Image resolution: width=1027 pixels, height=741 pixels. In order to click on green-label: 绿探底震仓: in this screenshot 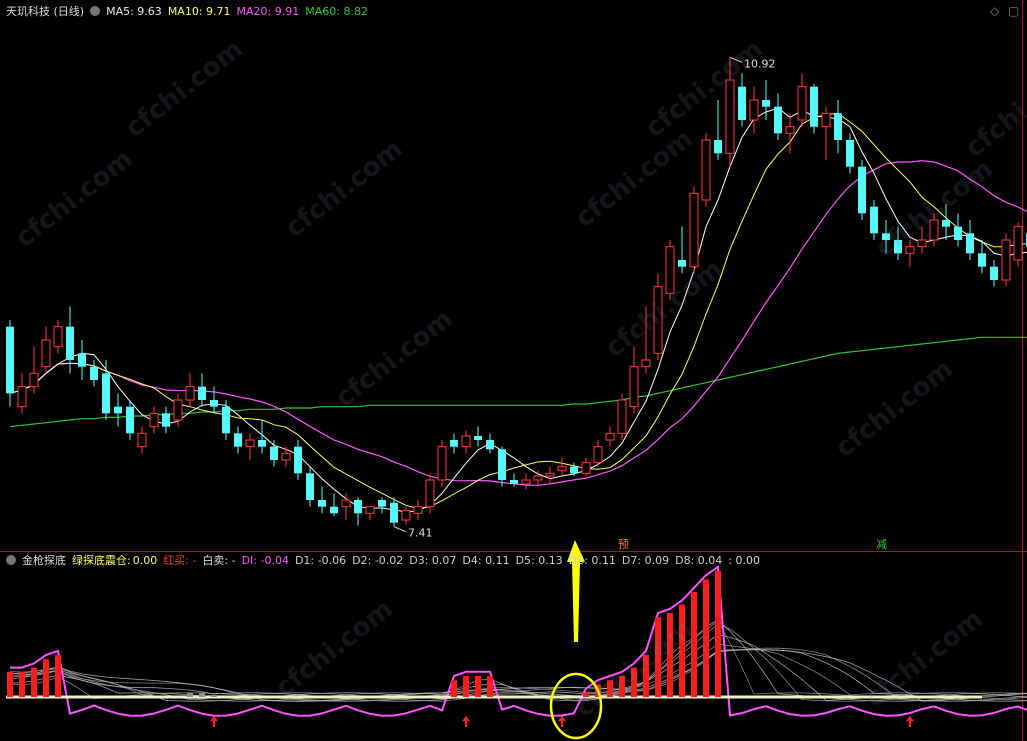, I will do `click(101, 560)`.